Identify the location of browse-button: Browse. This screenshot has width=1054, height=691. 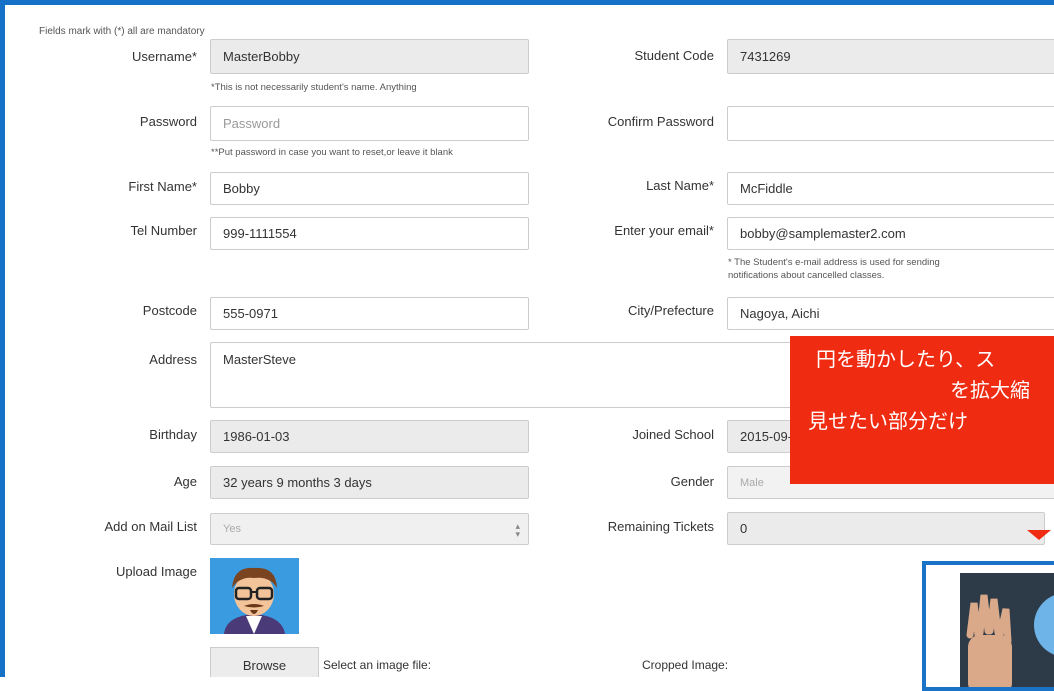
(264, 662).